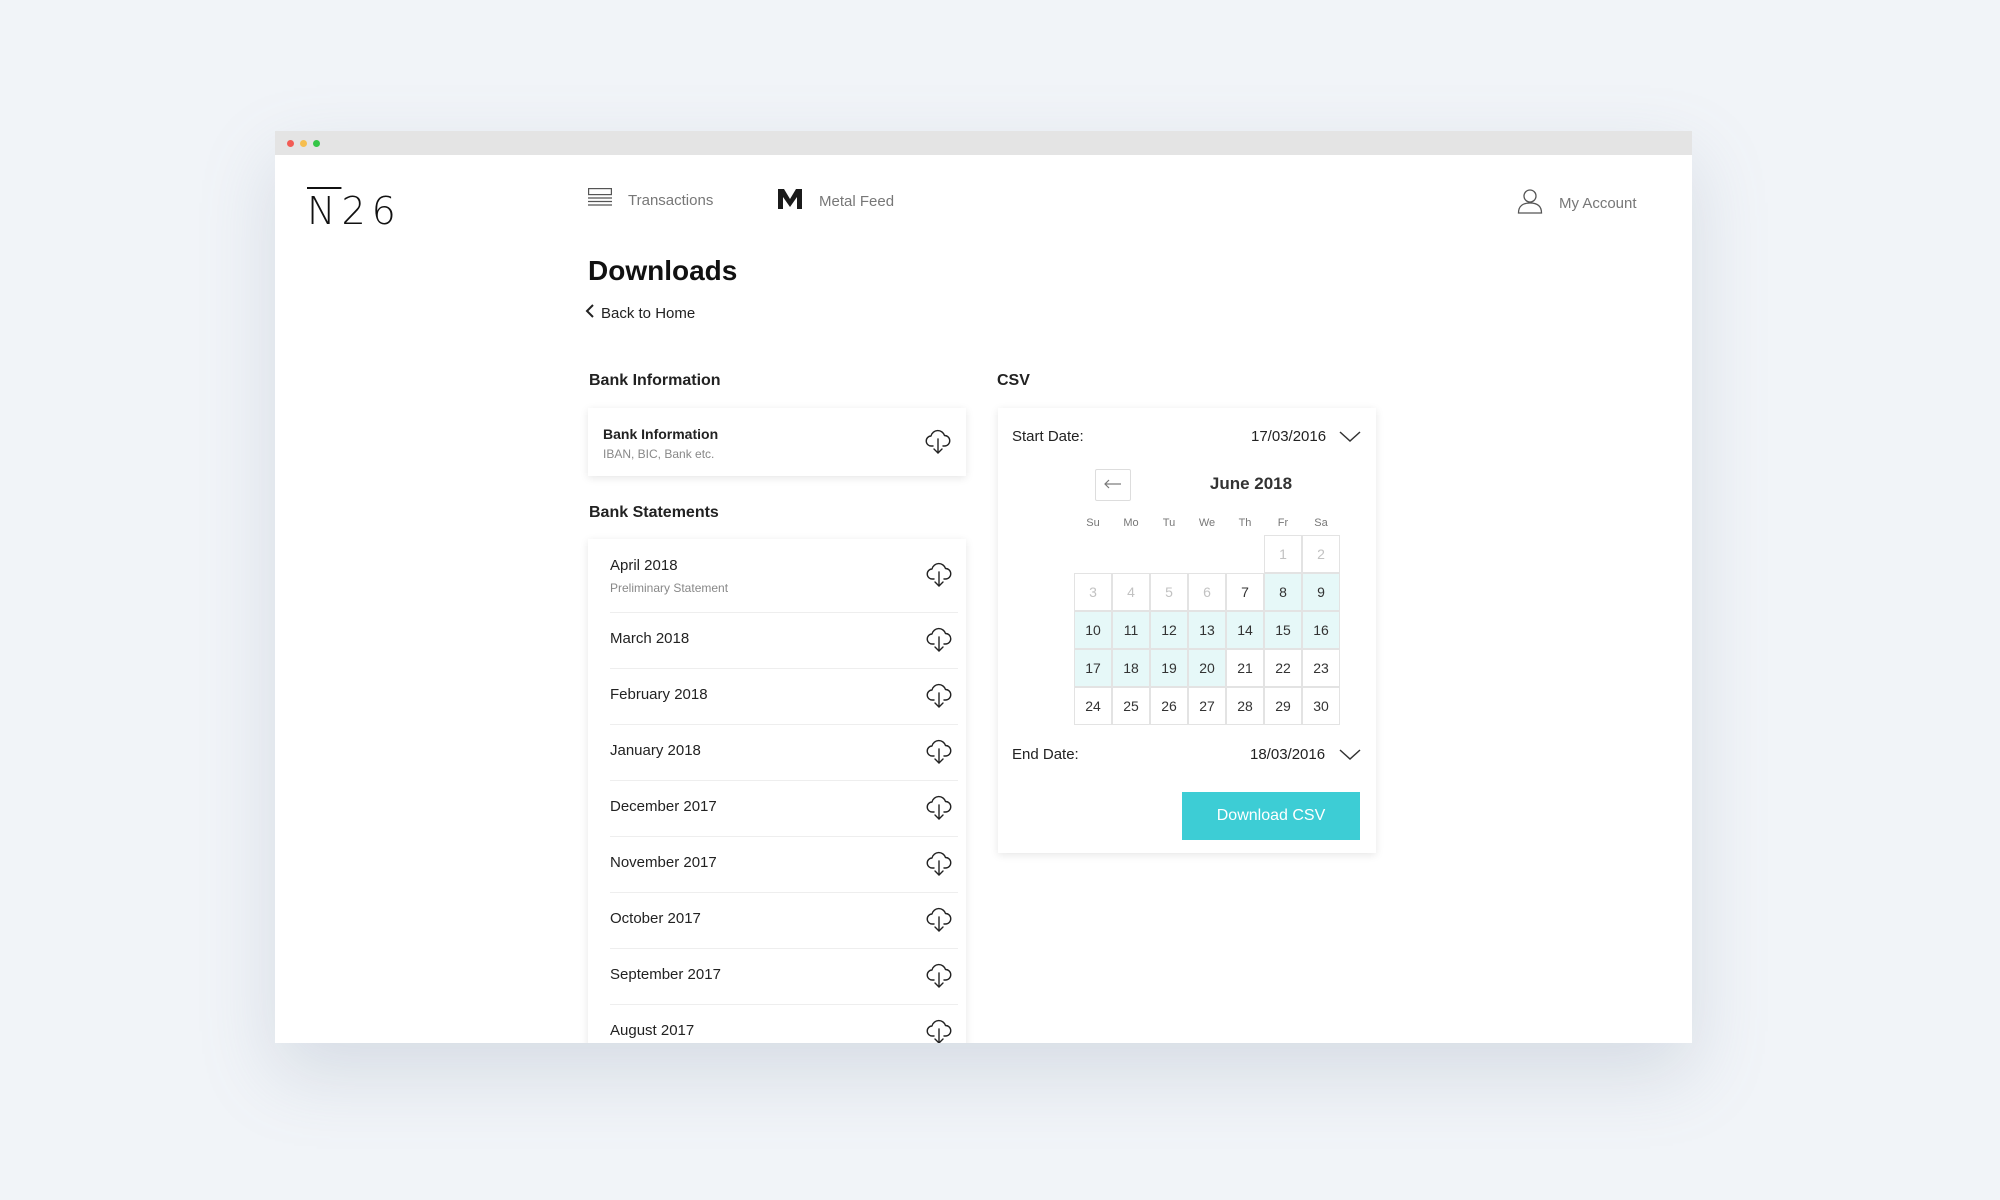  I want to click on nav-transactions: Transactions, so click(650, 200).